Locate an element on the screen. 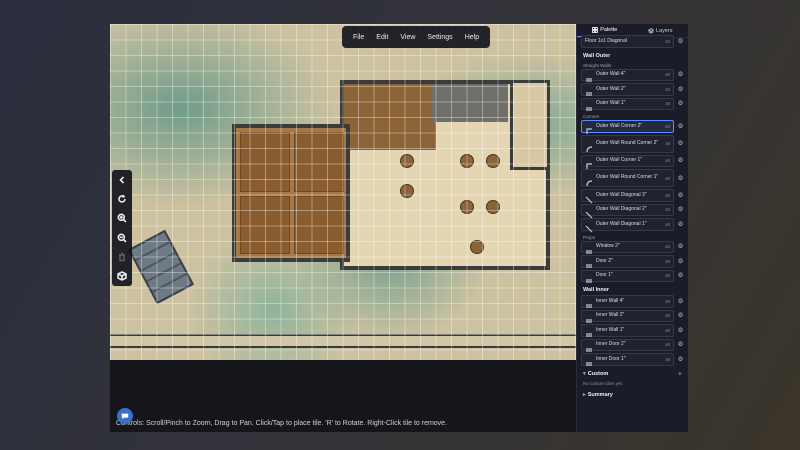  palette-item-outer-wall-diagonal-1: Outer Wall Diagonal 1" x0 is located at coordinates (627, 225).